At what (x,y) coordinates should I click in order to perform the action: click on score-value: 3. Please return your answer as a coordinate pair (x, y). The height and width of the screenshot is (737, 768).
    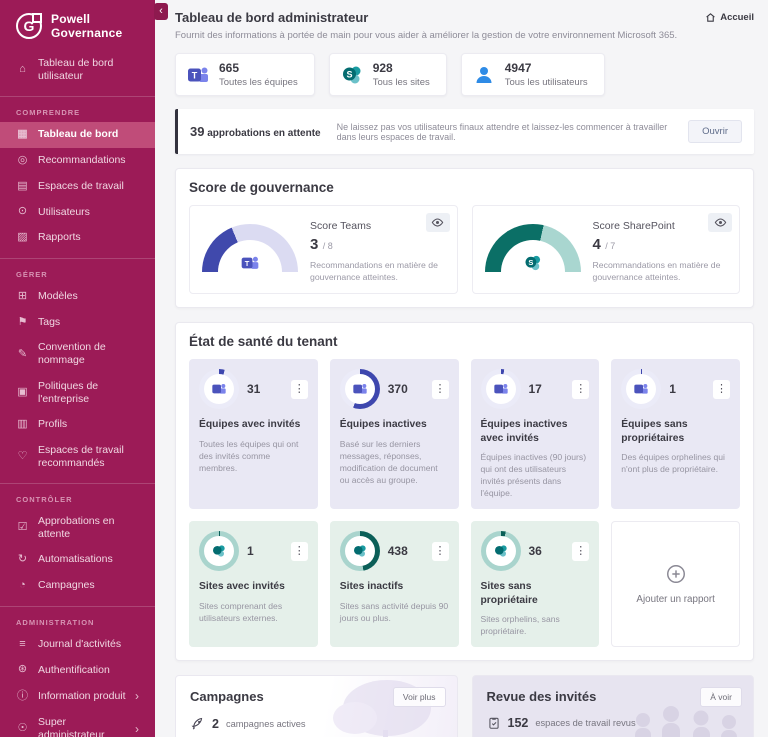
    Looking at the image, I should click on (314, 244).